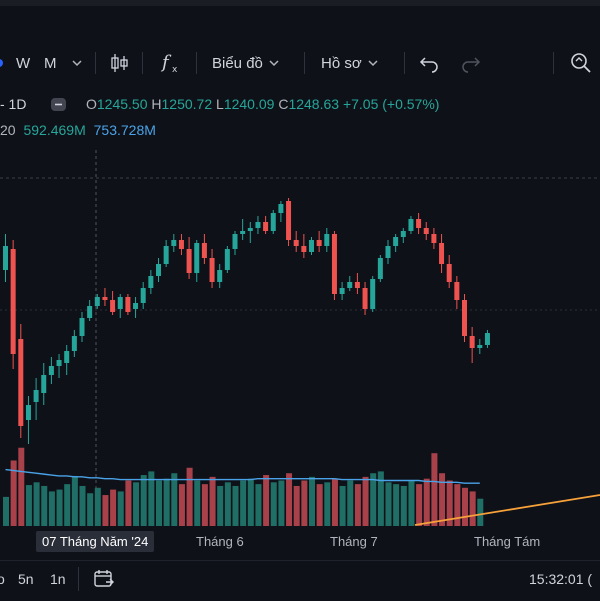 This screenshot has width=600, height=601. Describe the element at coordinates (50, 63) in the screenshot. I see `interval-monthly-button: M` at that location.